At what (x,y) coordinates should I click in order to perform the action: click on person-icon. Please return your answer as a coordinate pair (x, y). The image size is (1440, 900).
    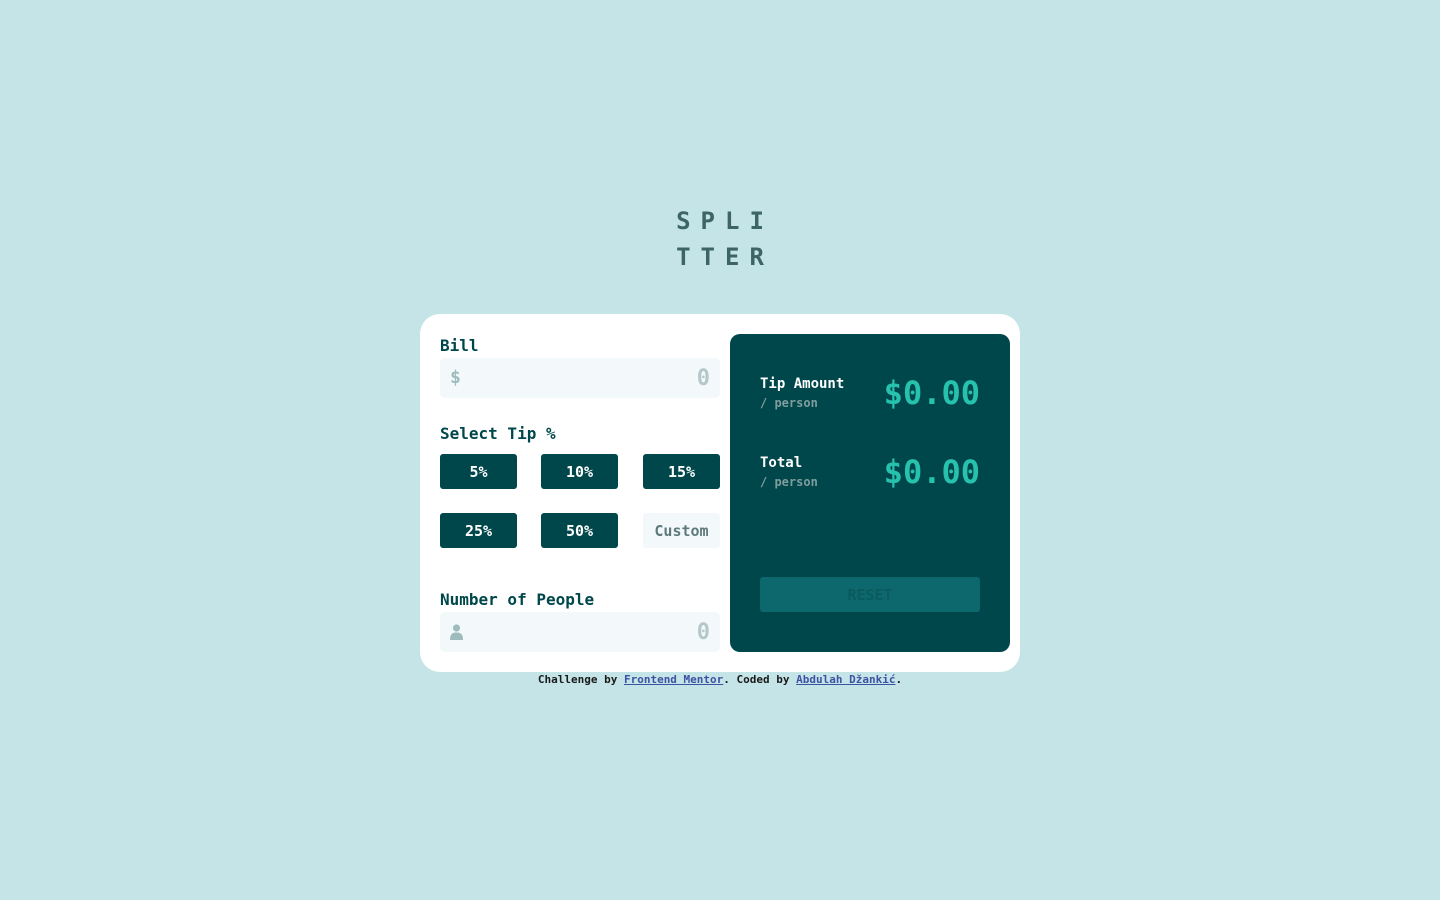
    Looking at the image, I should click on (456, 632).